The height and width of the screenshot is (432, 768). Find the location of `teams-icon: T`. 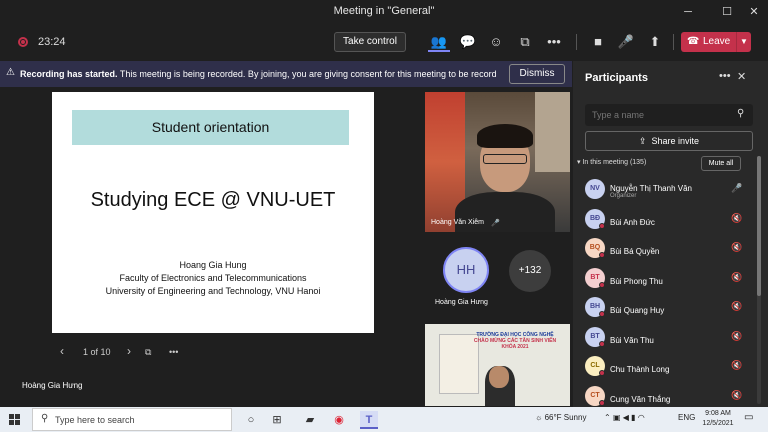

teams-icon: T is located at coordinates (369, 420).